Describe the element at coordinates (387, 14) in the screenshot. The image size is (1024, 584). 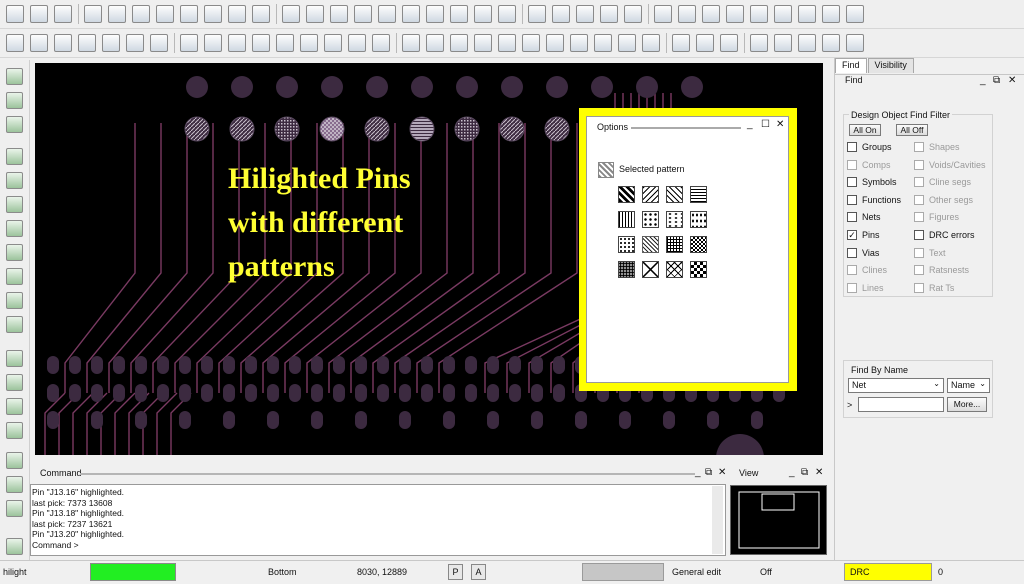
I see `zoom-world-icon` at that location.